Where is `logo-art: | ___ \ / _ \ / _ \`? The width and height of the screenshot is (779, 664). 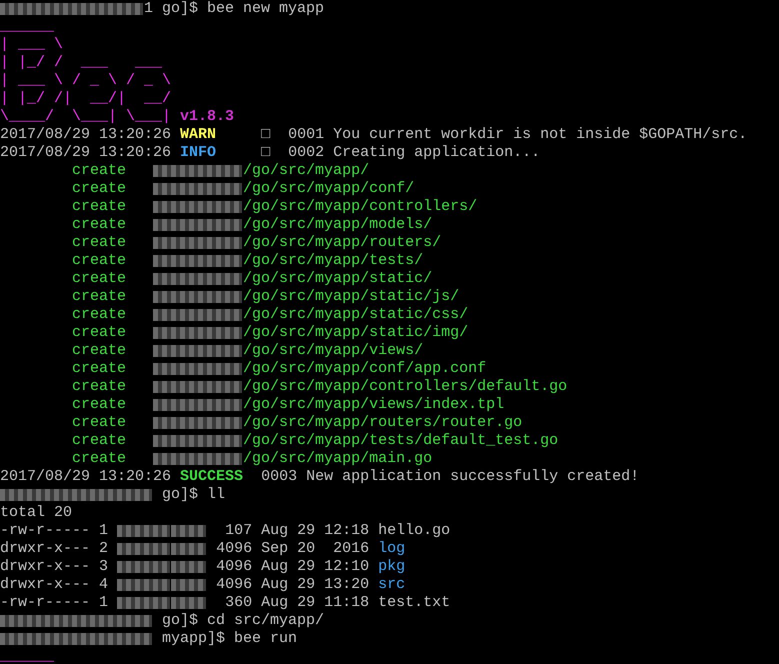
logo-art: | ___ \ / _ \ / _ \ is located at coordinates (86, 80).